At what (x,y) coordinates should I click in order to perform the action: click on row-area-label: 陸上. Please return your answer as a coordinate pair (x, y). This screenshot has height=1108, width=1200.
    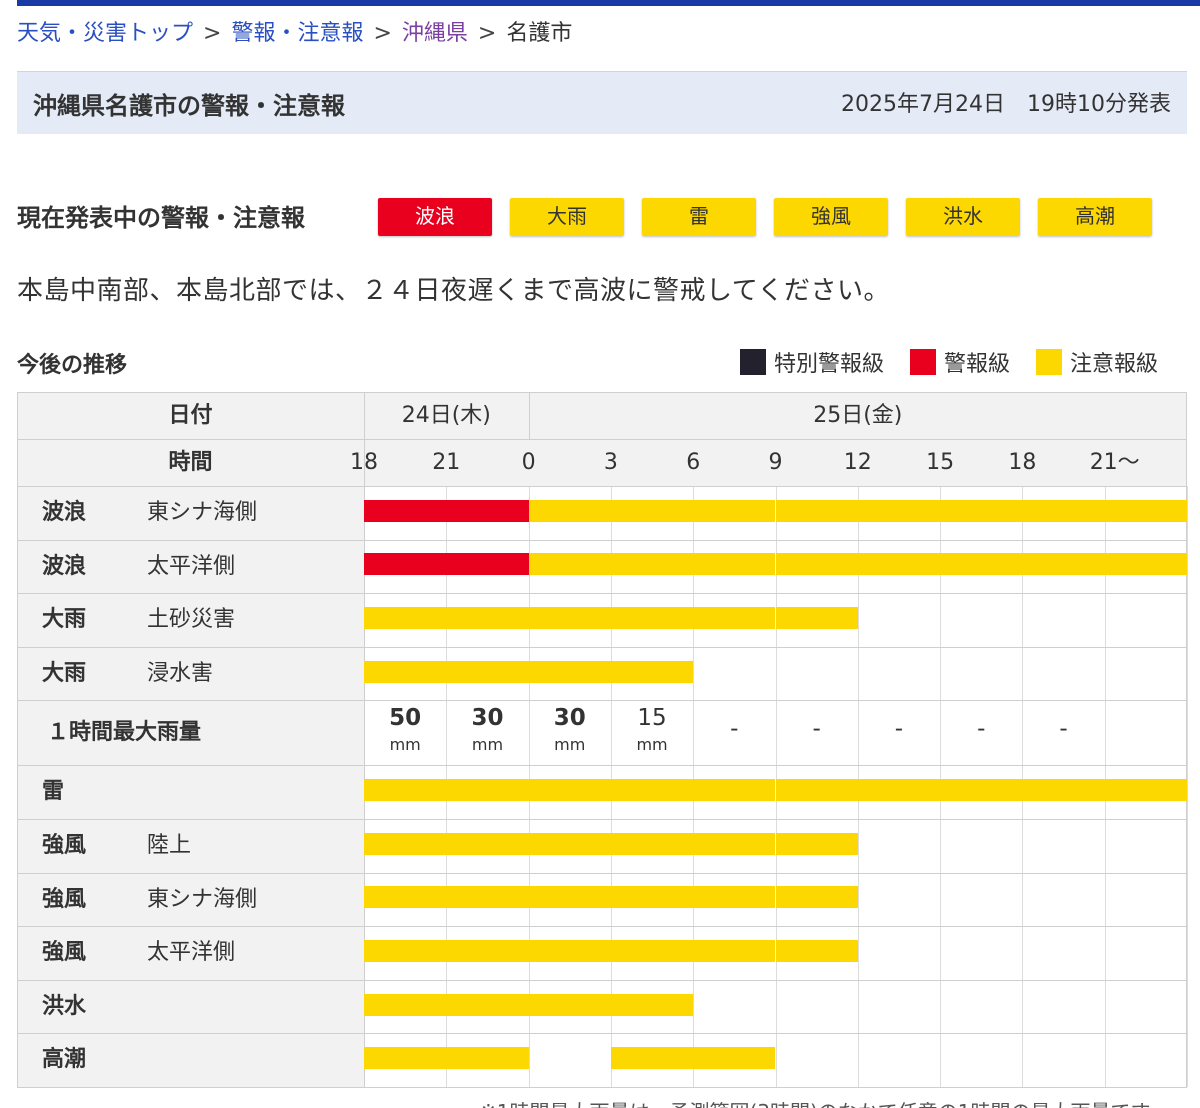
    Looking at the image, I should click on (169, 845).